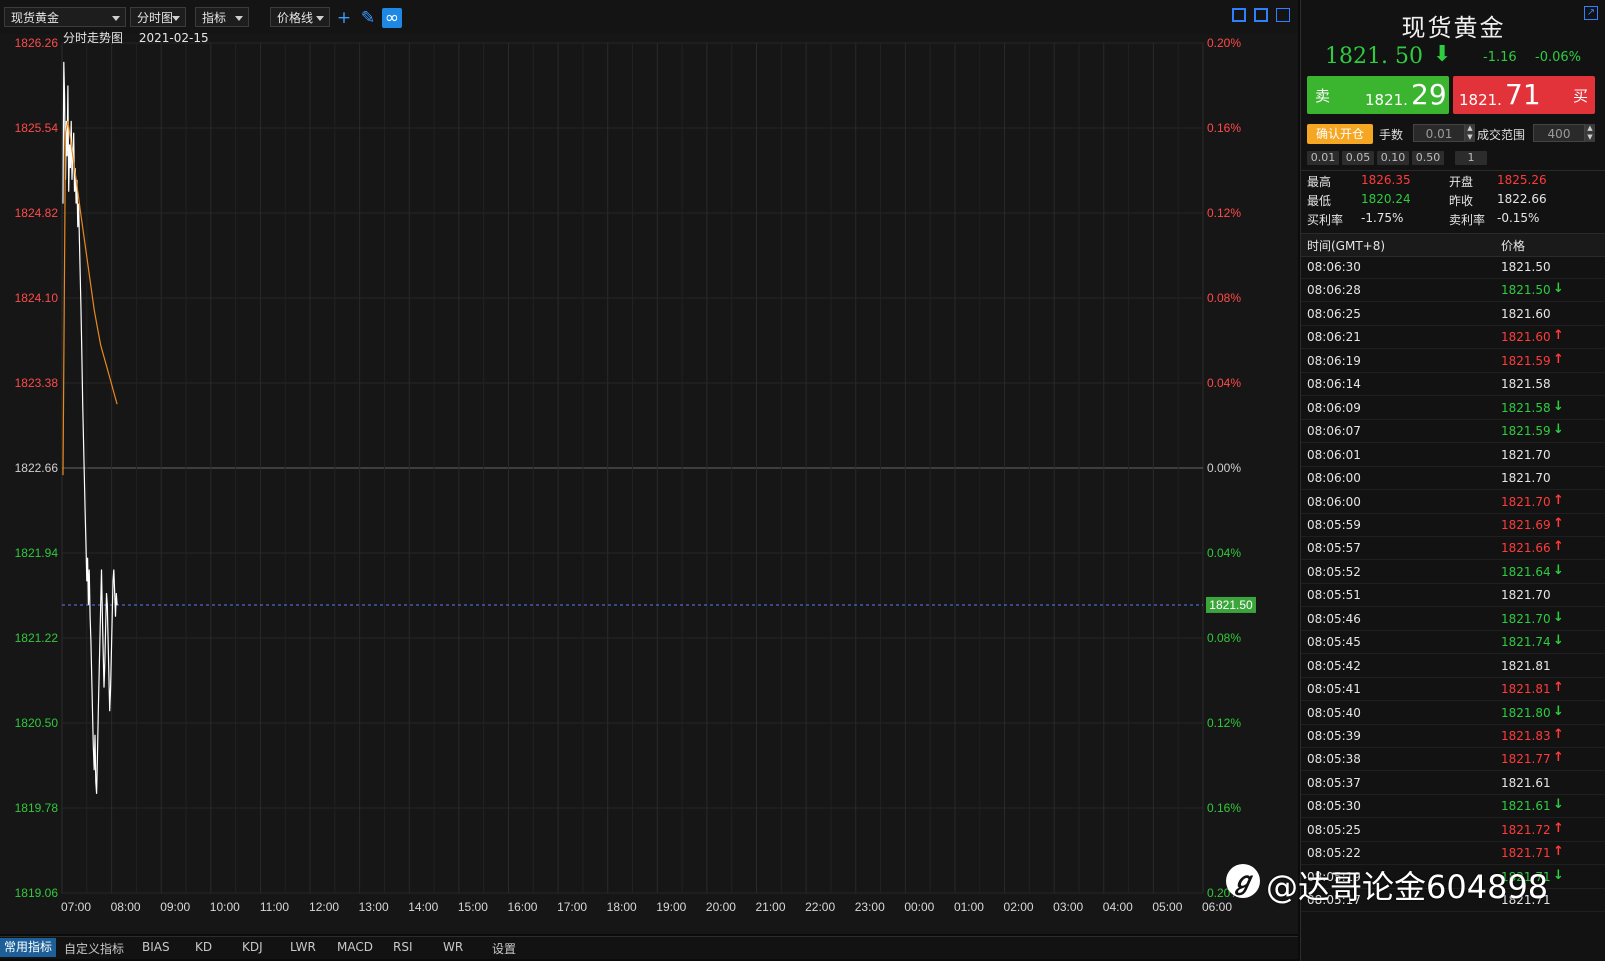 This screenshot has height=961, width=1605. What do you see at coordinates (37, 638) in the screenshot?
I see `price-axis-label: 1821.22` at bounding box center [37, 638].